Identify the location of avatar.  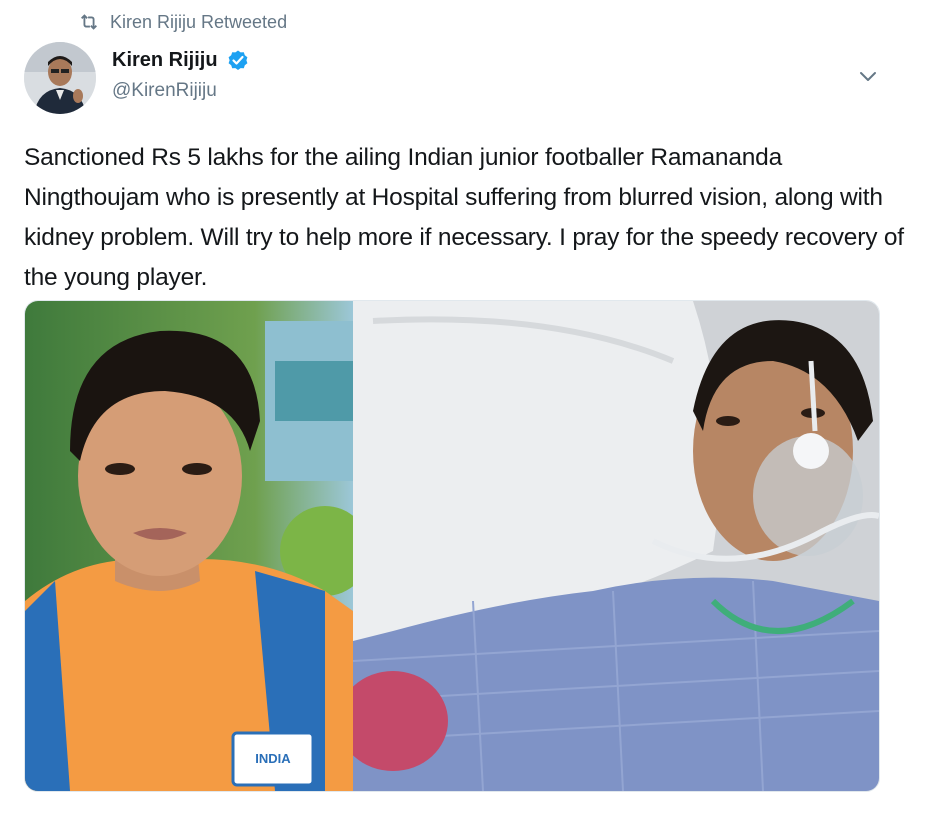
(60, 78).